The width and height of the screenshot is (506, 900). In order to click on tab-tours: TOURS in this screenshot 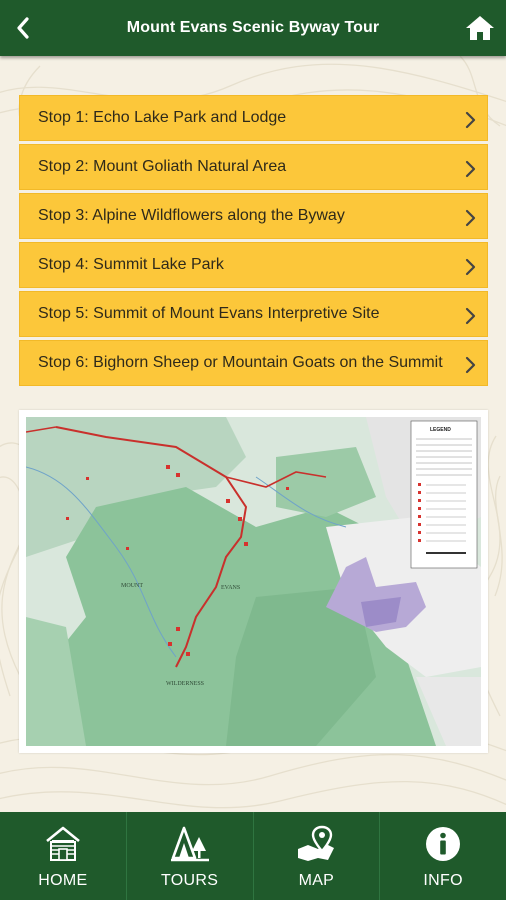, I will do `click(190, 856)`.